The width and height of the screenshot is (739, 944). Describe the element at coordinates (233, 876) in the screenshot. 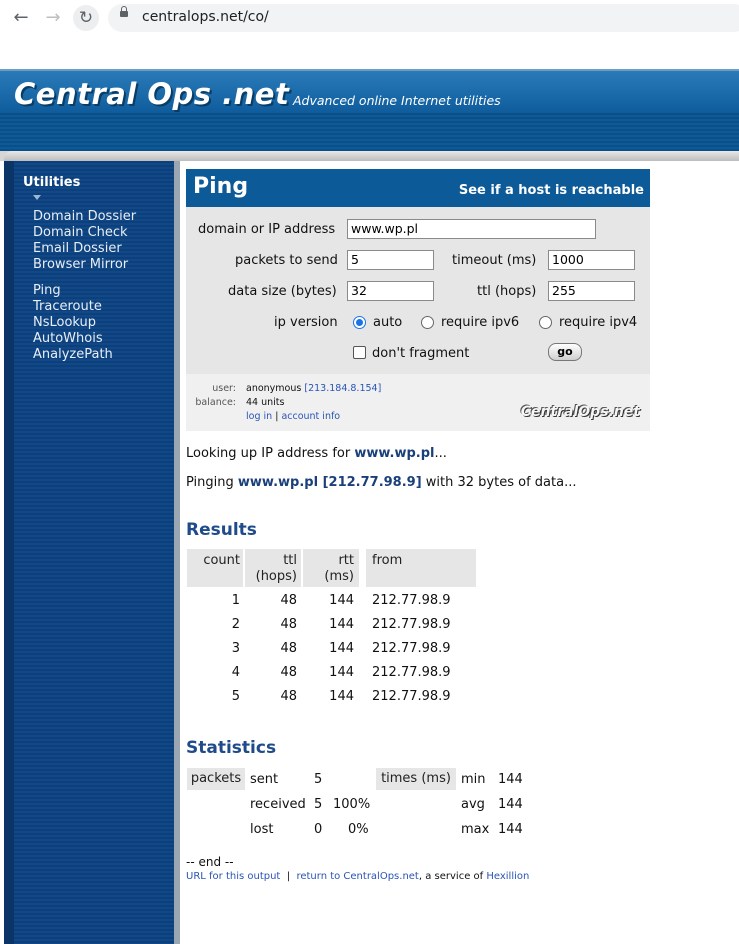

I see `url-output-link: URL for this output` at that location.